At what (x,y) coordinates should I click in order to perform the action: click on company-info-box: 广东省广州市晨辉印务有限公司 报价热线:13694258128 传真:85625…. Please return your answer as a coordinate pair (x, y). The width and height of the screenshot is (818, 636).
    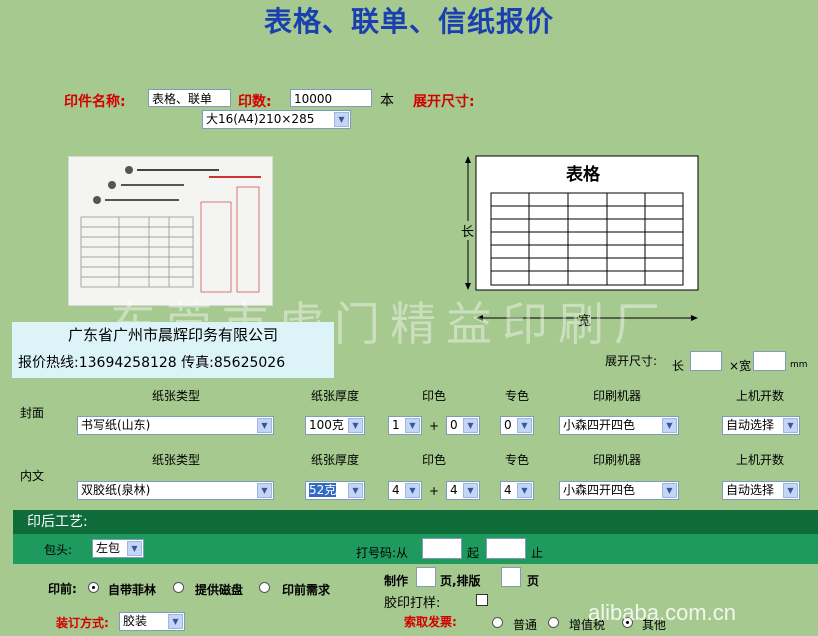
    Looking at the image, I should click on (173, 350).